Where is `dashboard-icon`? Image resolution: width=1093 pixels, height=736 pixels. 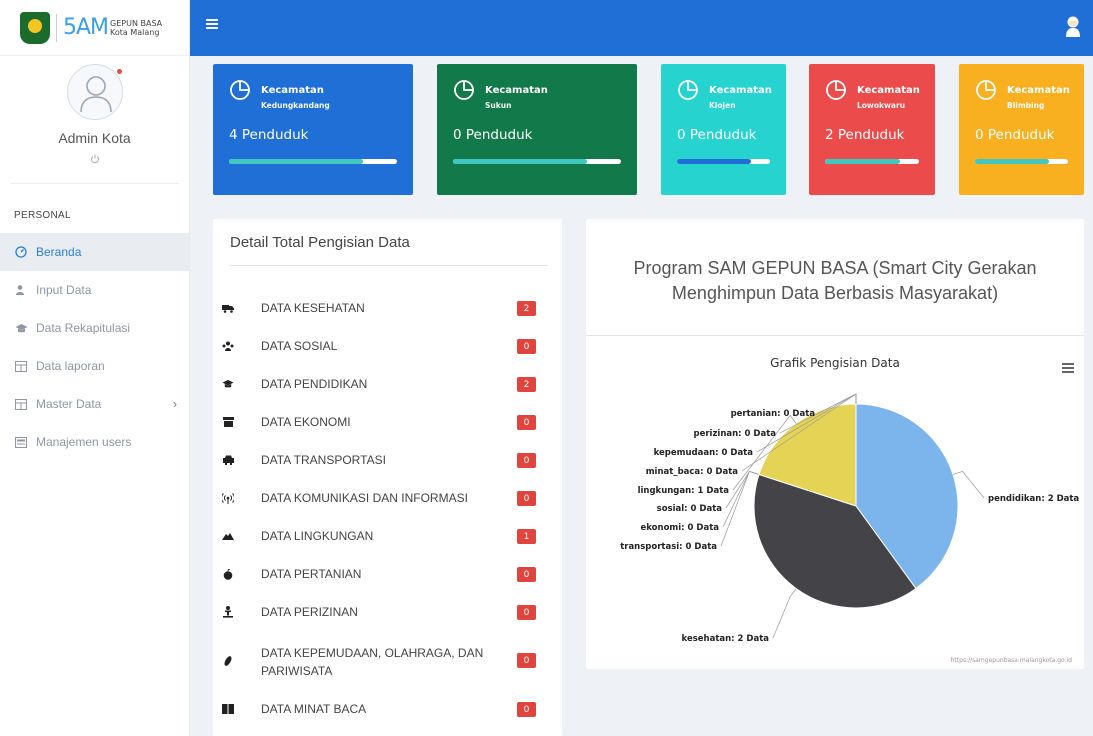 dashboard-icon is located at coordinates (21, 252).